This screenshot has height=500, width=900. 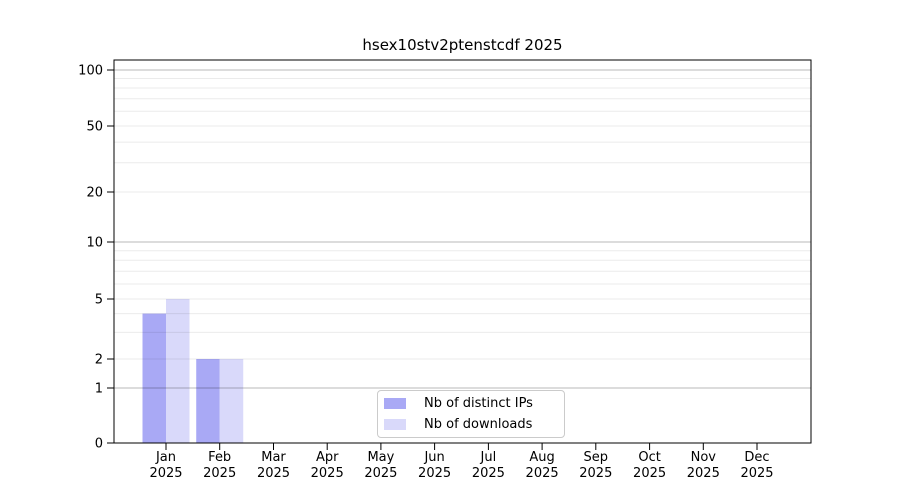 What do you see at coordinates (478, 424) in the screenshot?
I see `legend-label-downloads: Nb of downloads` at bounding box center [478, 424].